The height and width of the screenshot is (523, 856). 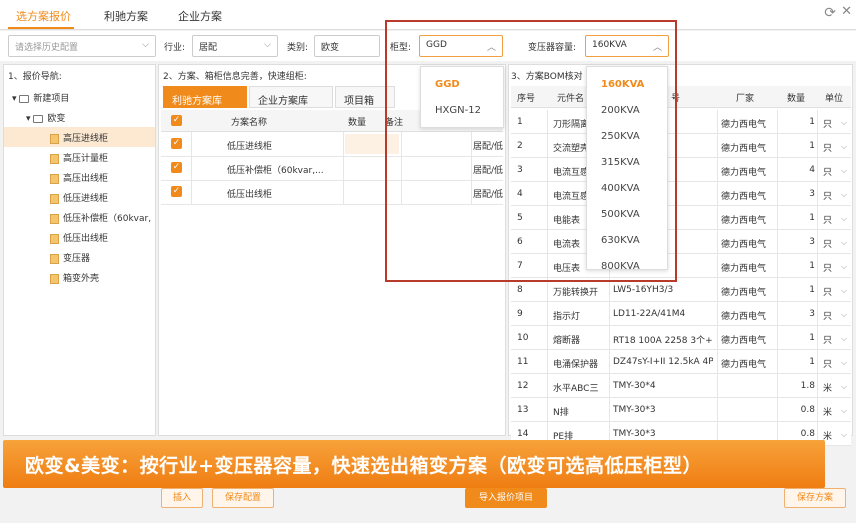 What do you see at coordinates (347, 46) in the screenshot?
I see `category-select: 欧变` at bounding box center [347, 46].